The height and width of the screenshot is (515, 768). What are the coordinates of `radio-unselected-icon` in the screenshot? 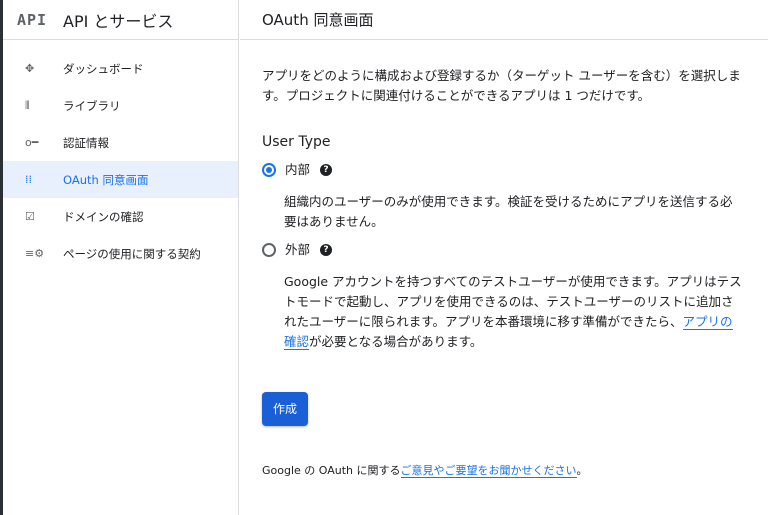 It's located at (269, 250).